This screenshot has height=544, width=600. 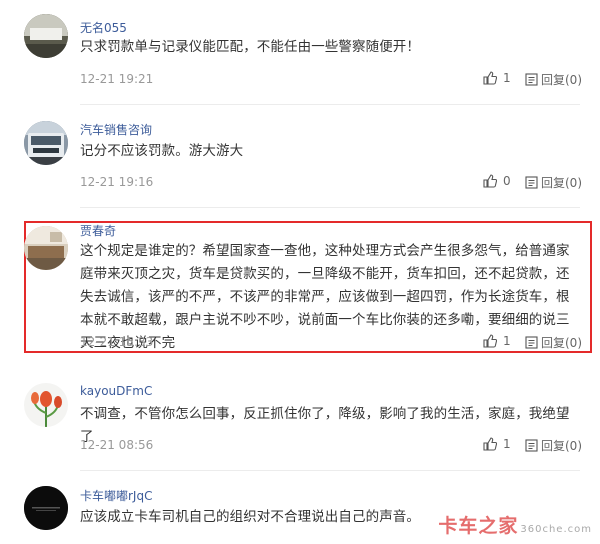 I want to click on comment-text: 记分不应该罚款。游大游大, so click(x=162, y=151).